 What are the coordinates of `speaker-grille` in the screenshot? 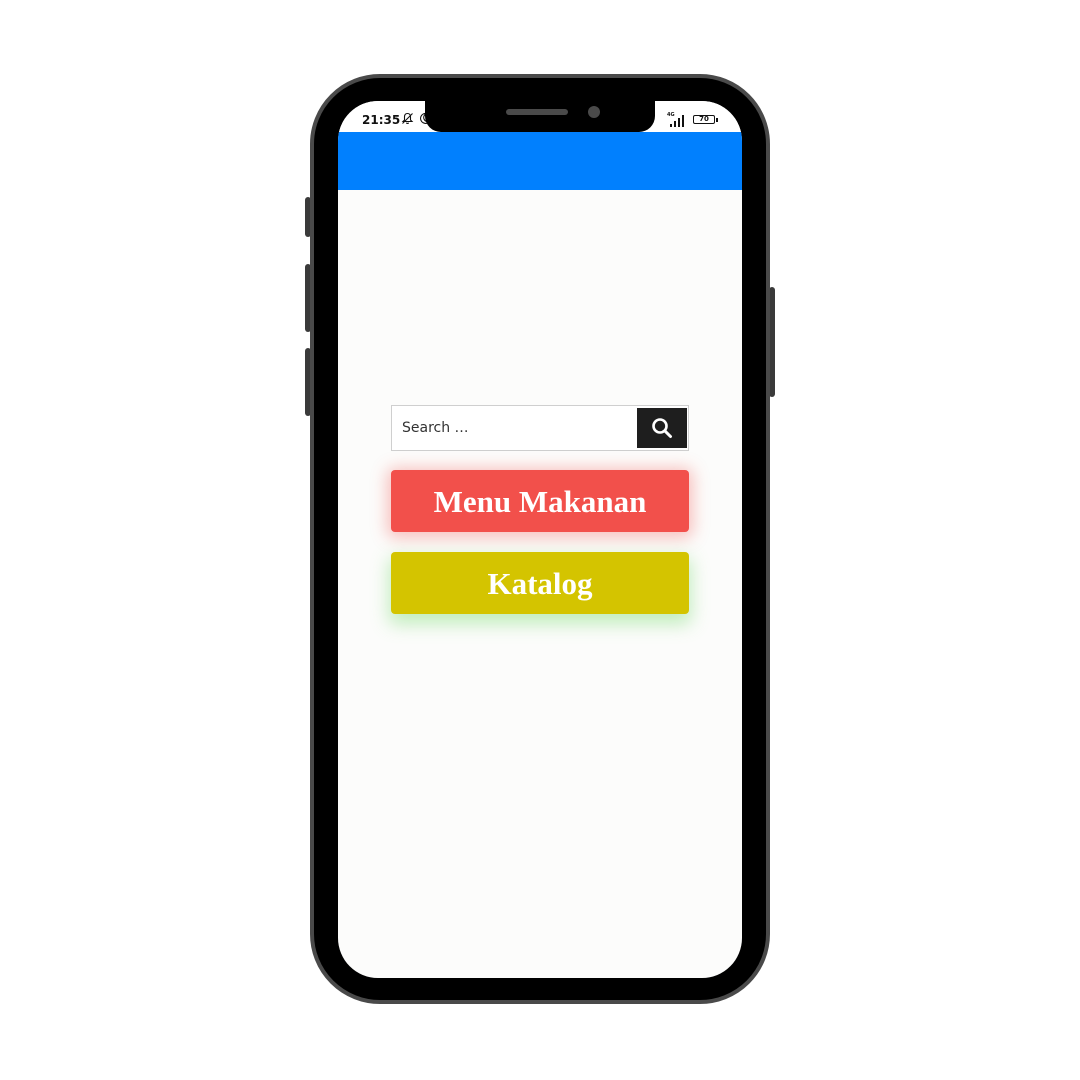 It's located at (537, 112).